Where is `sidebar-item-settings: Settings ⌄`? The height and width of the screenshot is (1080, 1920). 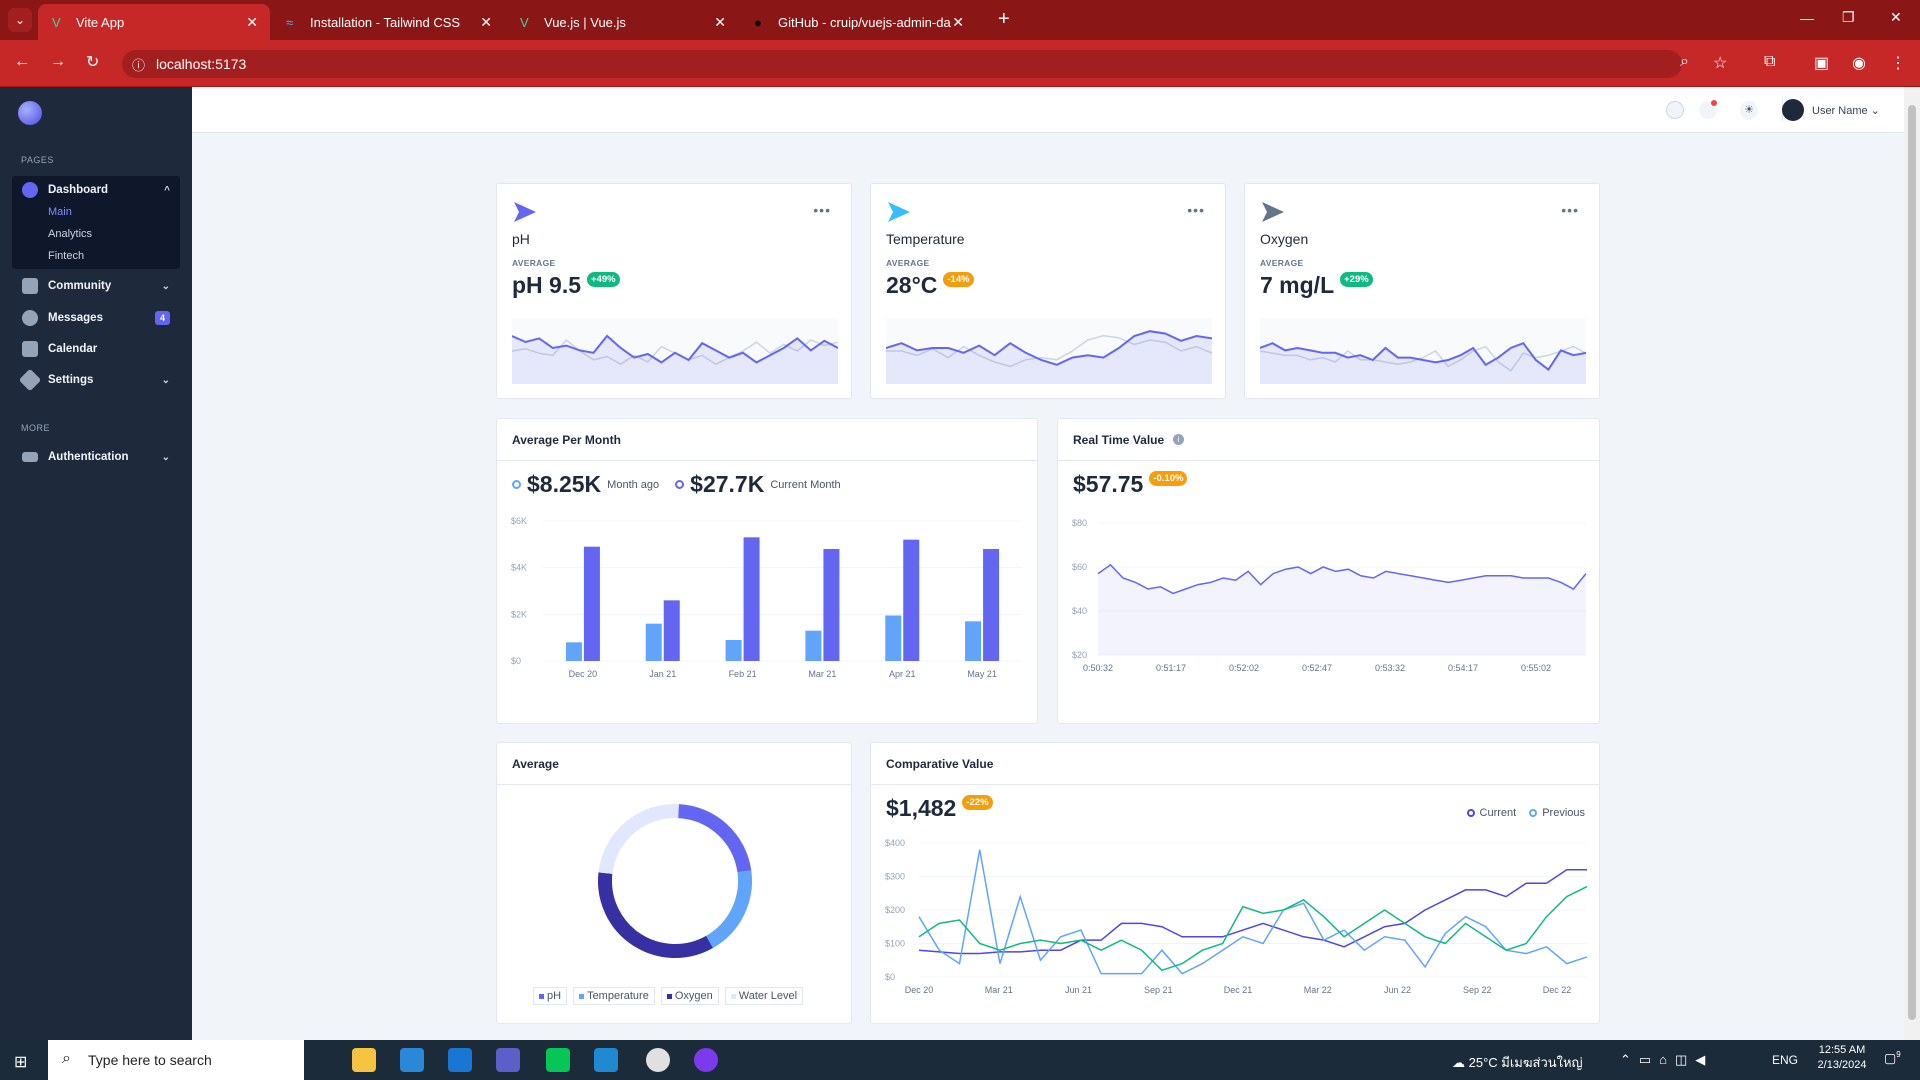 sidebar-item-settings: Settings ⌄ is located at coordinates (96, 380).